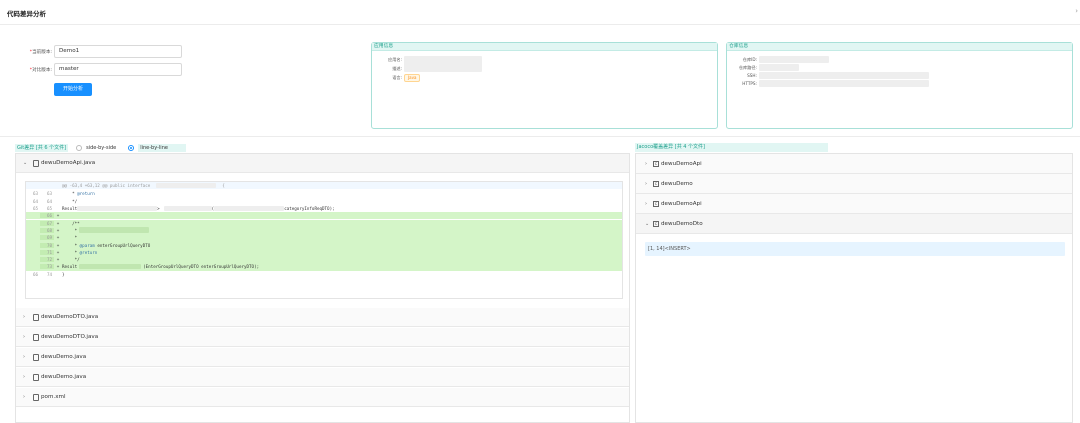 Image resolution: width=1080 pixels, height=423 pixels. I want to click on old-line-number: 65, so click(35, 209).